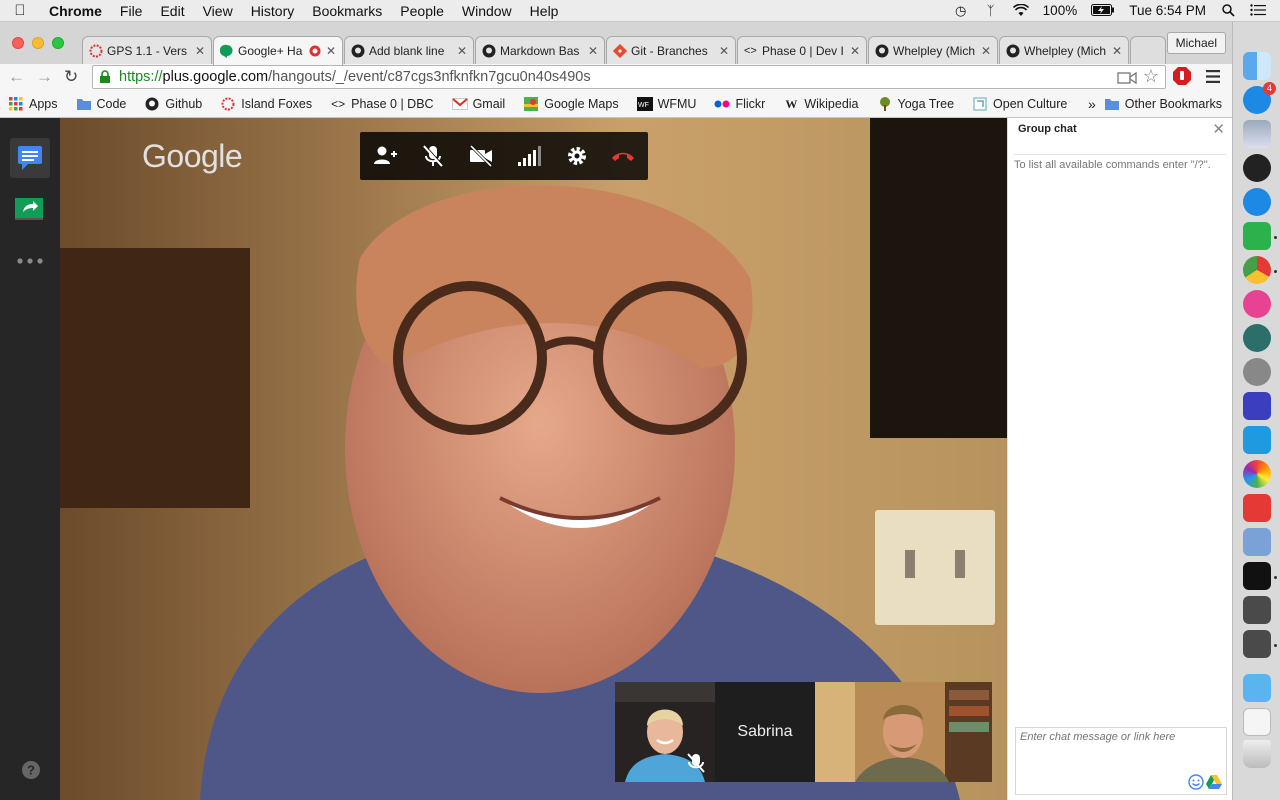 This screenshot has height=800, width=1280. What do you see at coordinates (961, 10) in the screenshot?
I see `time-machine-icon: ◷` at bounding box center [961, 10].